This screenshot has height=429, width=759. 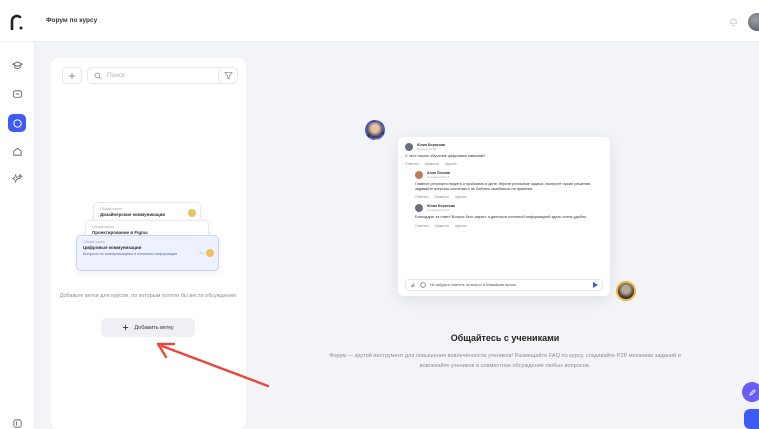 I want to click on rail-home-button, so click(x=17, y=151).